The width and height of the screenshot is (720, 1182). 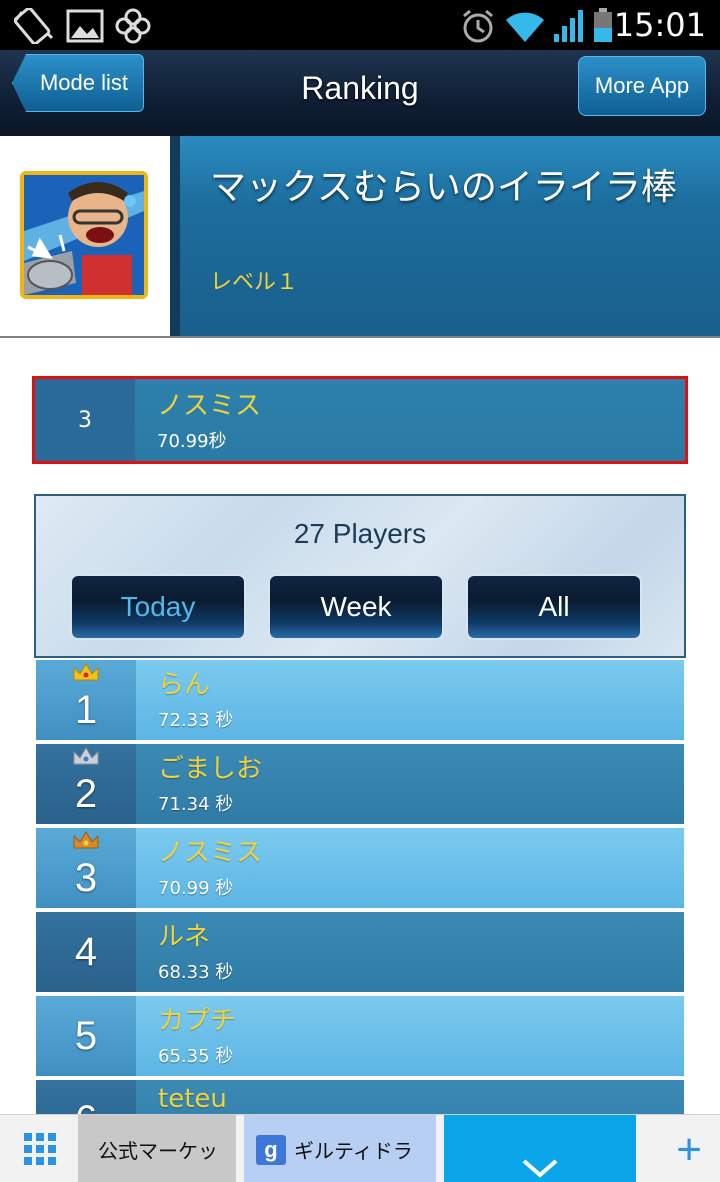 I want to click on rank-number-cell: 2, so click(x=86, y=784).